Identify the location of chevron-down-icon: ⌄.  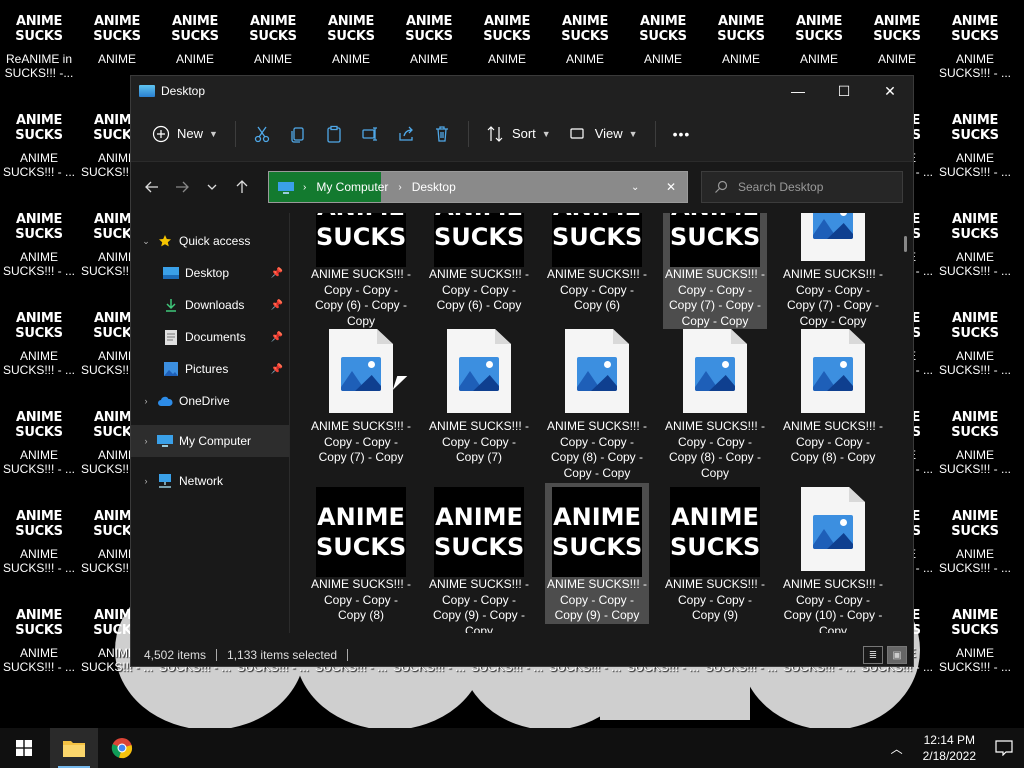
(146, 241).